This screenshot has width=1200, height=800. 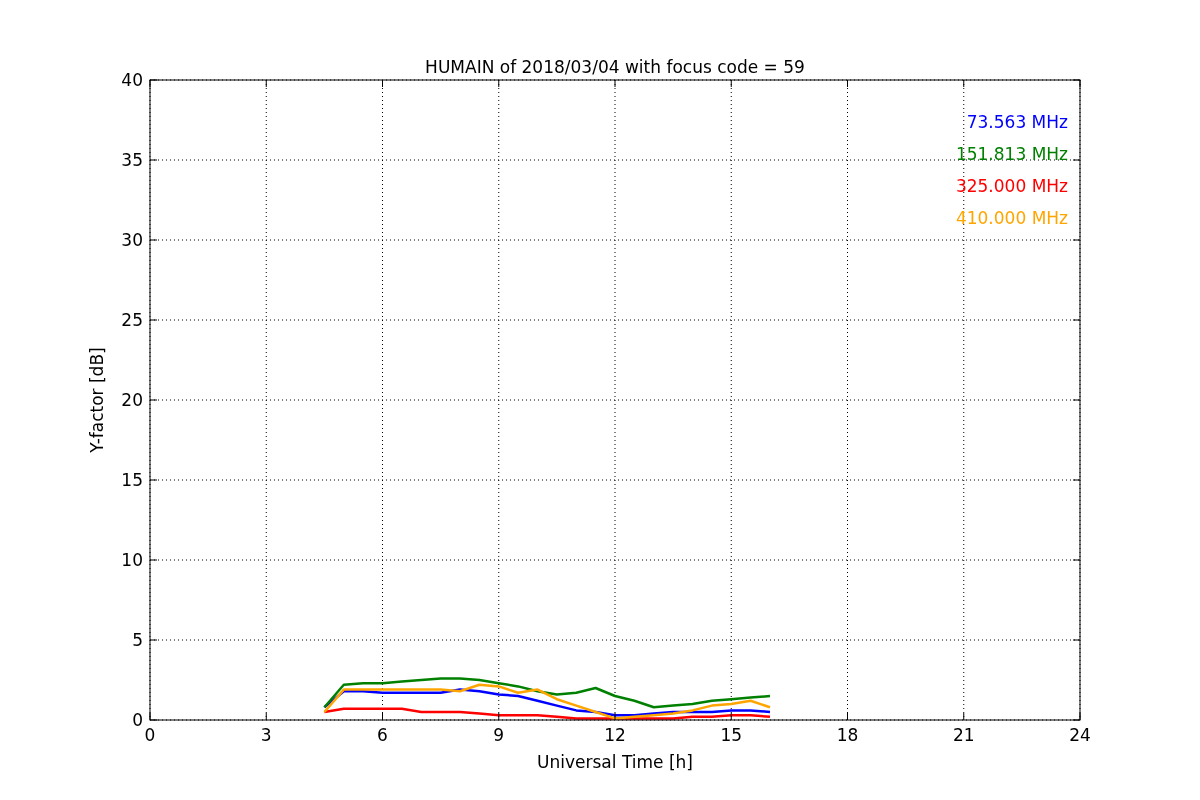 What do you see at coordinates (132, 560) in the screenshot?
I see `y-tick-label: 10` at bounding box center [132, 560].